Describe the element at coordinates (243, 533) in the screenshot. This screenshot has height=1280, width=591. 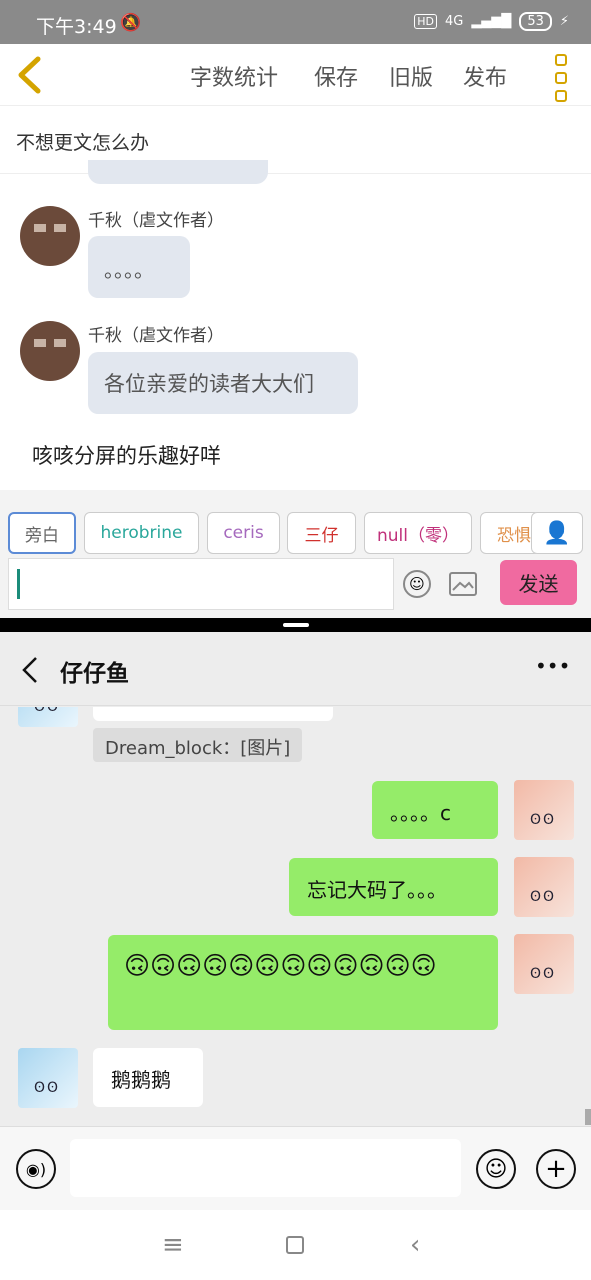
I see `role-chip-ceris: ceris` at that location.